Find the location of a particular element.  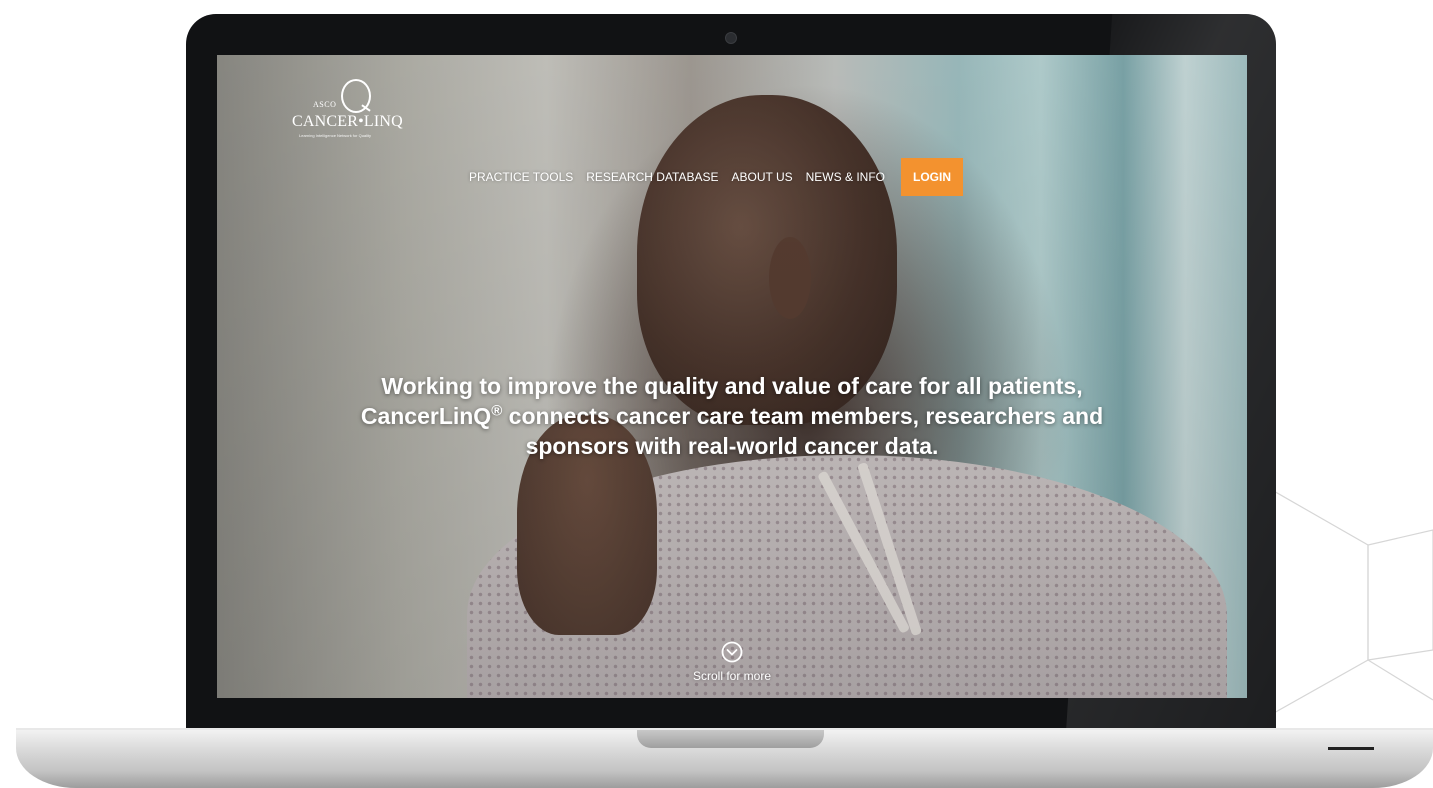

hero-line-3: sponsors with real-world cancer data. is located at coordinates (732, 446).